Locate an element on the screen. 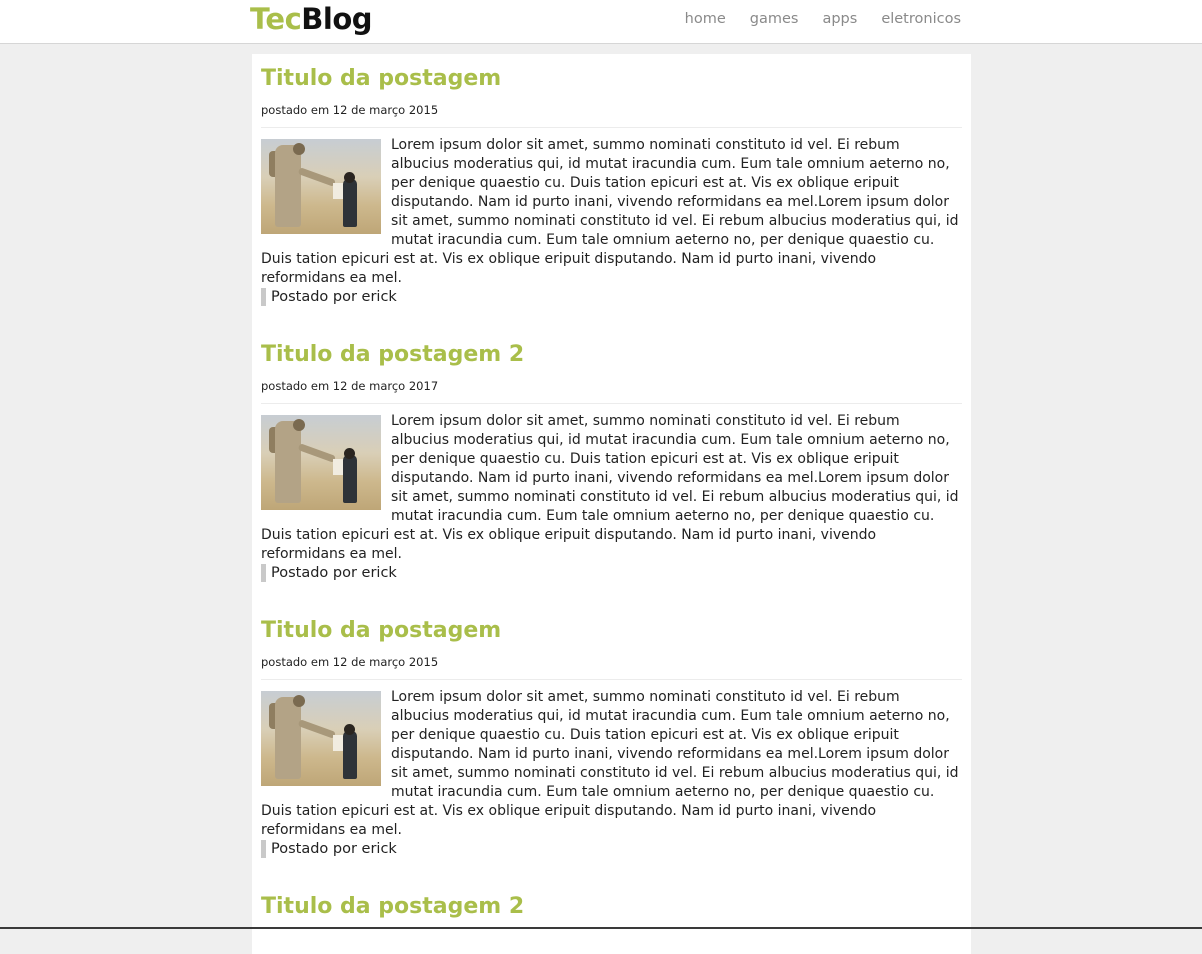 This screenshot has width=1202, height=954. logo-blog: Blog is located at coordinates (337, 19).